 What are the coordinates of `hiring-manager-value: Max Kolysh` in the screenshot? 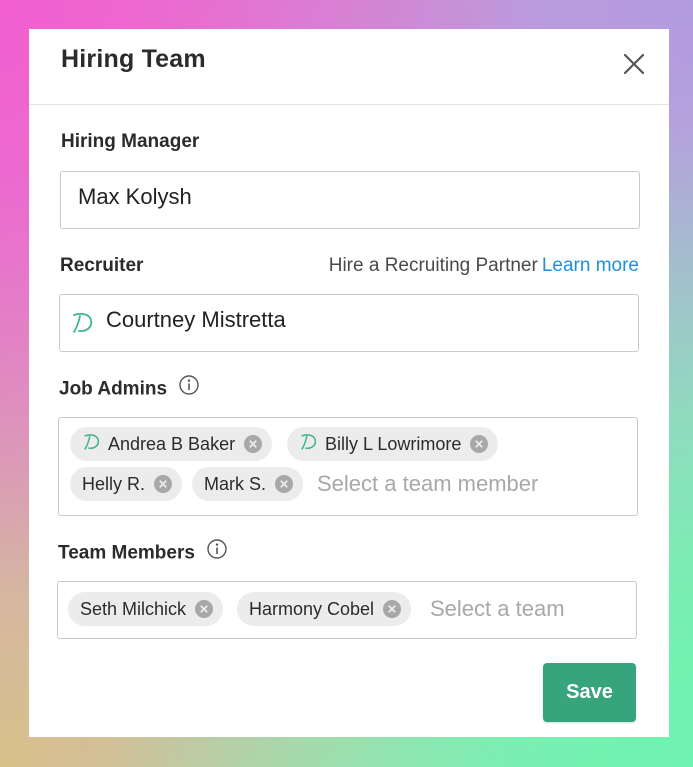 It's located at (135, 196).